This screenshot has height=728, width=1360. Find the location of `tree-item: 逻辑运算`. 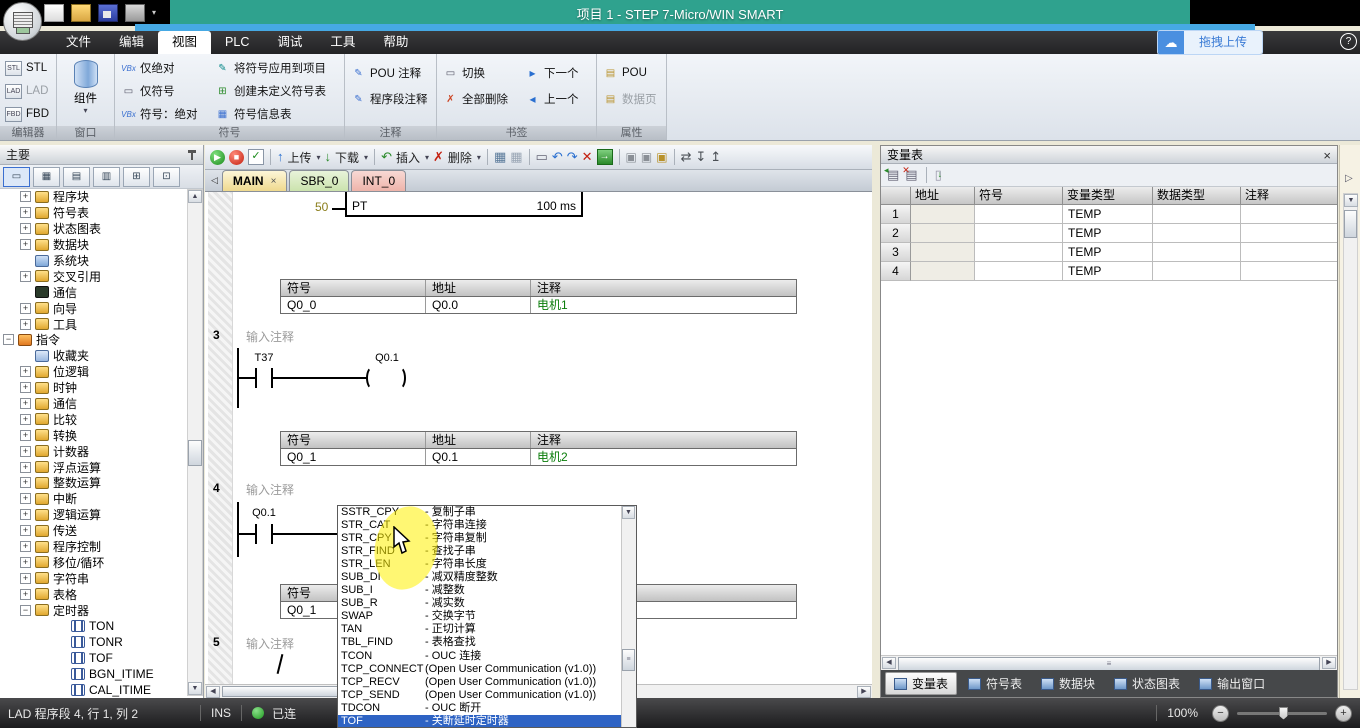

tree-item: 逻辑运算 is located at coordinates (93, 515).